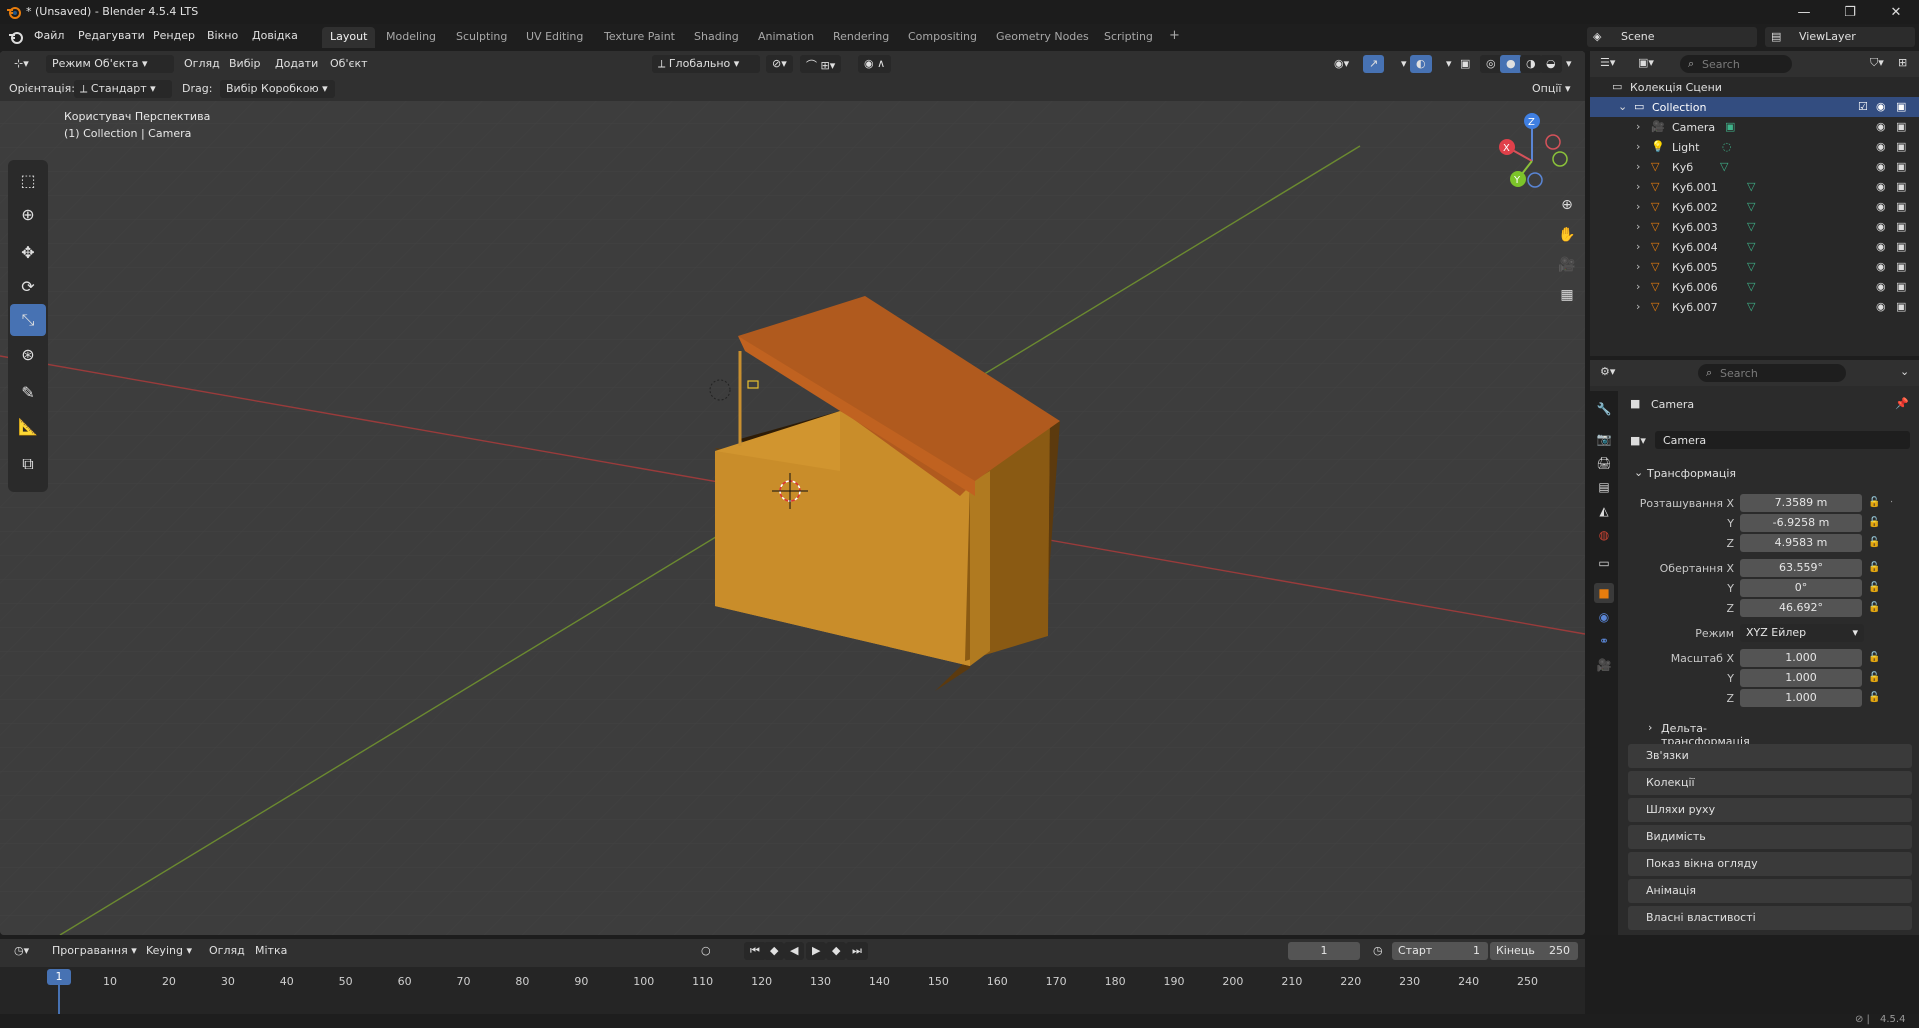 The height and width of the screenshot is (1028, 1919). Describe the element at coordinates (123, 89) in the screenshot. I see `orientation-dropdown: ⟂ Стандарт ▾` at that location.